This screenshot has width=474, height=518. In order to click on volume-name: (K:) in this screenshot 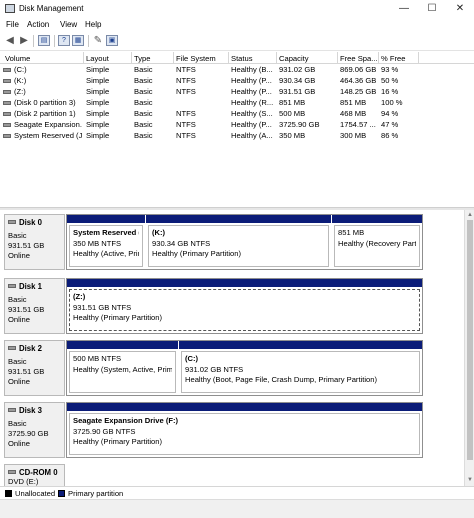, I will do `click(20, 80)`.